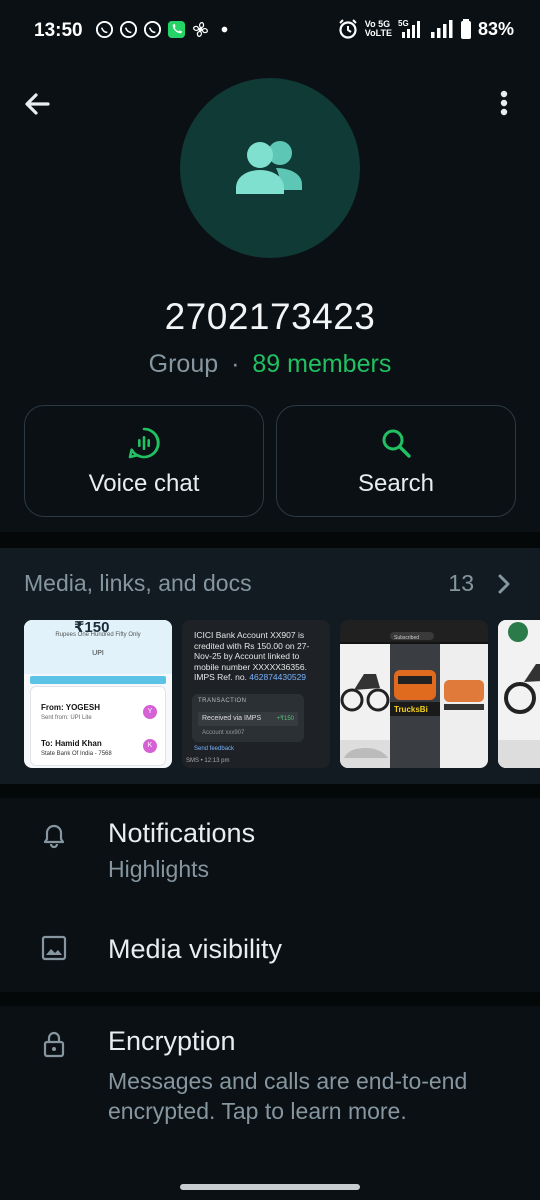 The width and height of the screenshot is (540, 1200). What do you see at coordinates (150, 712) in the screenshot?
I see `avatar: Y` at bounding box center [150, 712].